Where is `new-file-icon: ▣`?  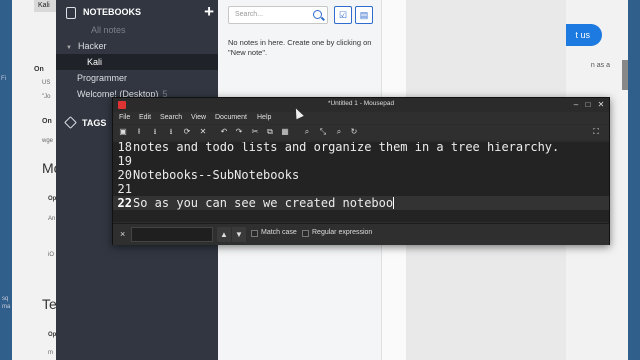
new-file-icon: ▣ is located at coordinates (123, 132).